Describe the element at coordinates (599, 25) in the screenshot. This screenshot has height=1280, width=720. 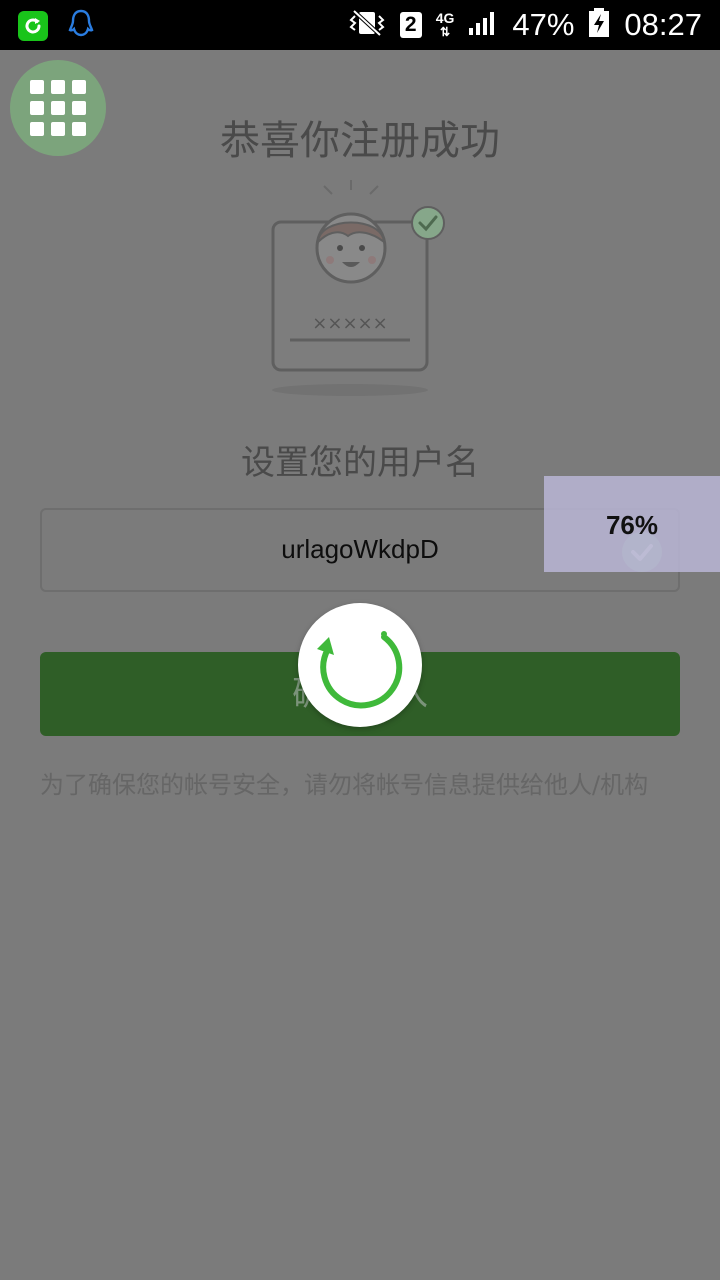
I see `battery-icon` at that location.